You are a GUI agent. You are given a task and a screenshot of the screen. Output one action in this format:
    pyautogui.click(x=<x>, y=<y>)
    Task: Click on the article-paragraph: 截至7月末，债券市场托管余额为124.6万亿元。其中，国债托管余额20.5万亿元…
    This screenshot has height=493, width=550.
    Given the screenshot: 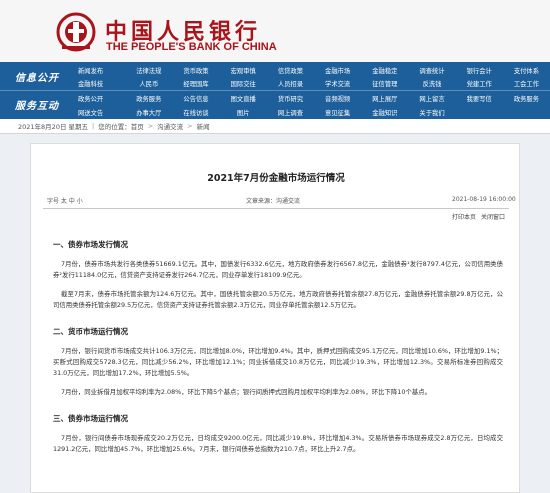 What is the action you would take?
    pyautogui.click(x=278, y=299)
    